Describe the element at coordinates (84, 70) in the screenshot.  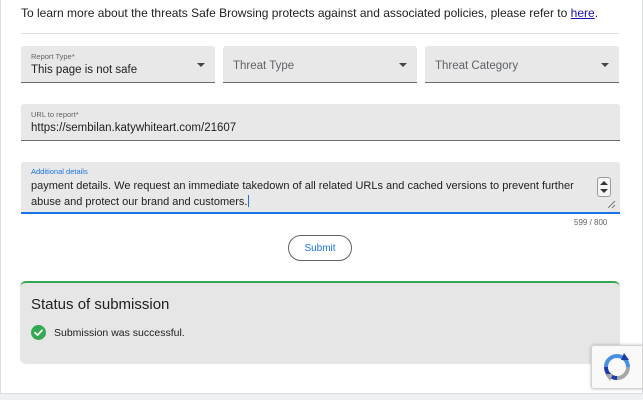
I see `report-type-value: This page is not safe` at that location.